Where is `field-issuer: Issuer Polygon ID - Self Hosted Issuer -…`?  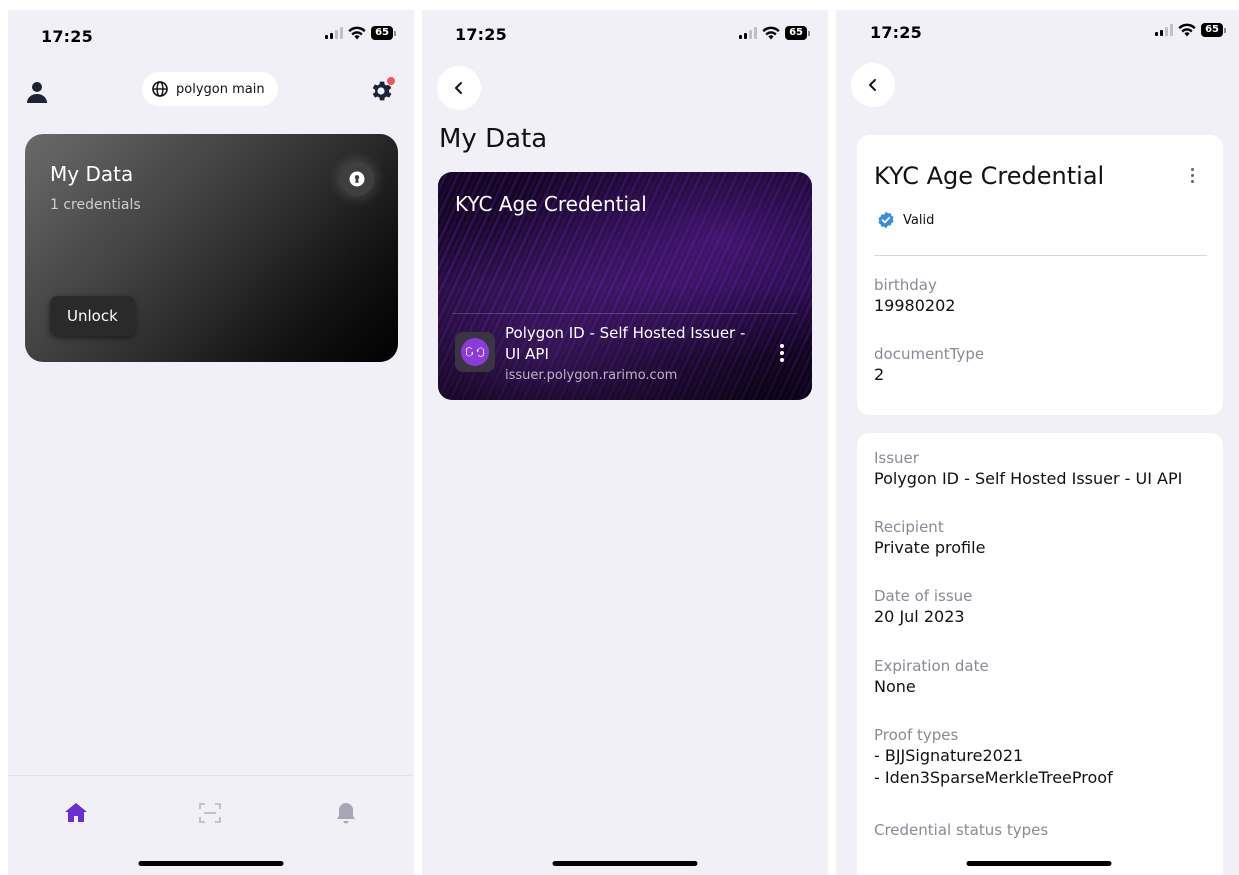
field-issuer: Issuer Polygon ID - Self Hosted Issuer -… is located at coordinates (1028, 468).